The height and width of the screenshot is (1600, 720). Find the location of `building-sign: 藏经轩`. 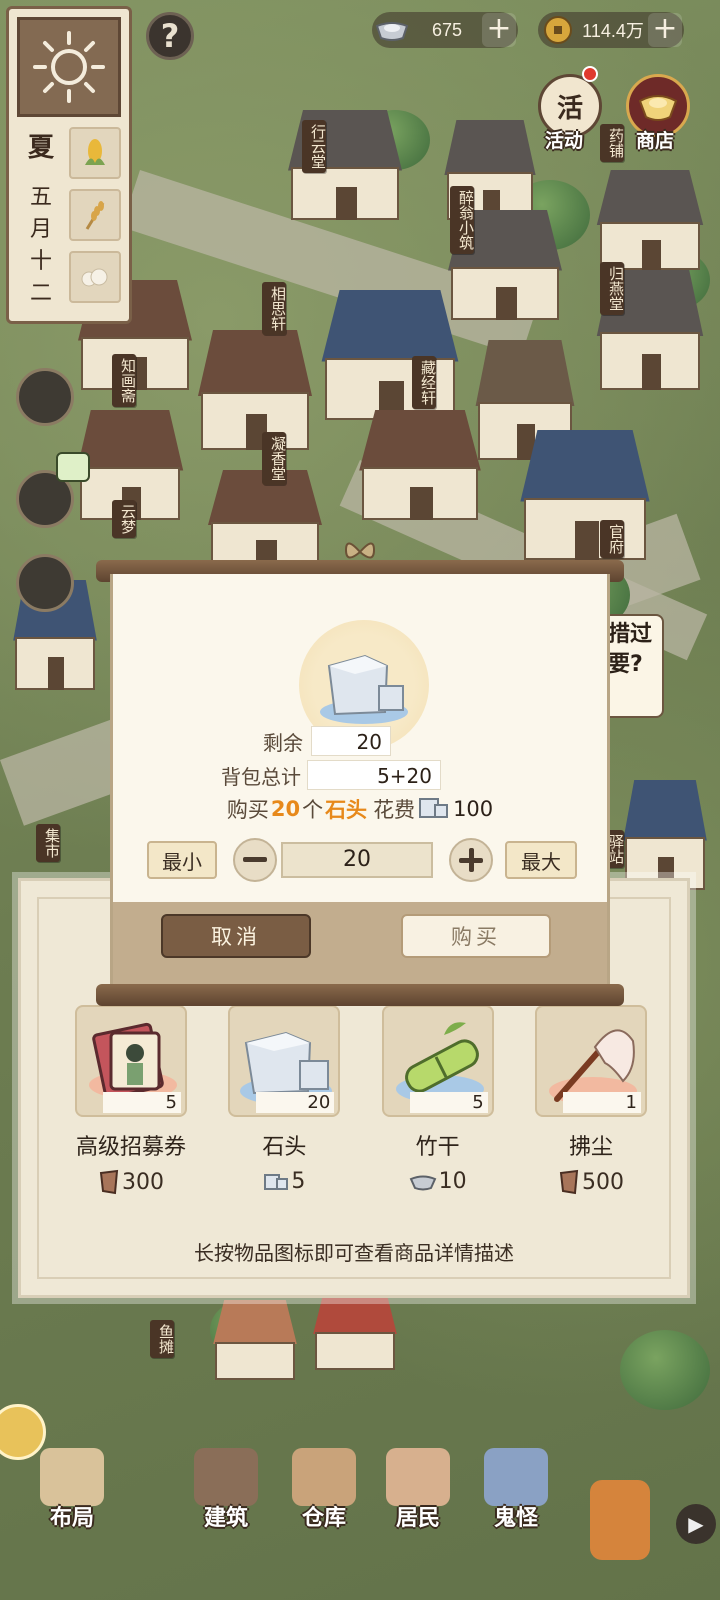

building-sign: 藏经轩 is located at coordinates (424, 382).